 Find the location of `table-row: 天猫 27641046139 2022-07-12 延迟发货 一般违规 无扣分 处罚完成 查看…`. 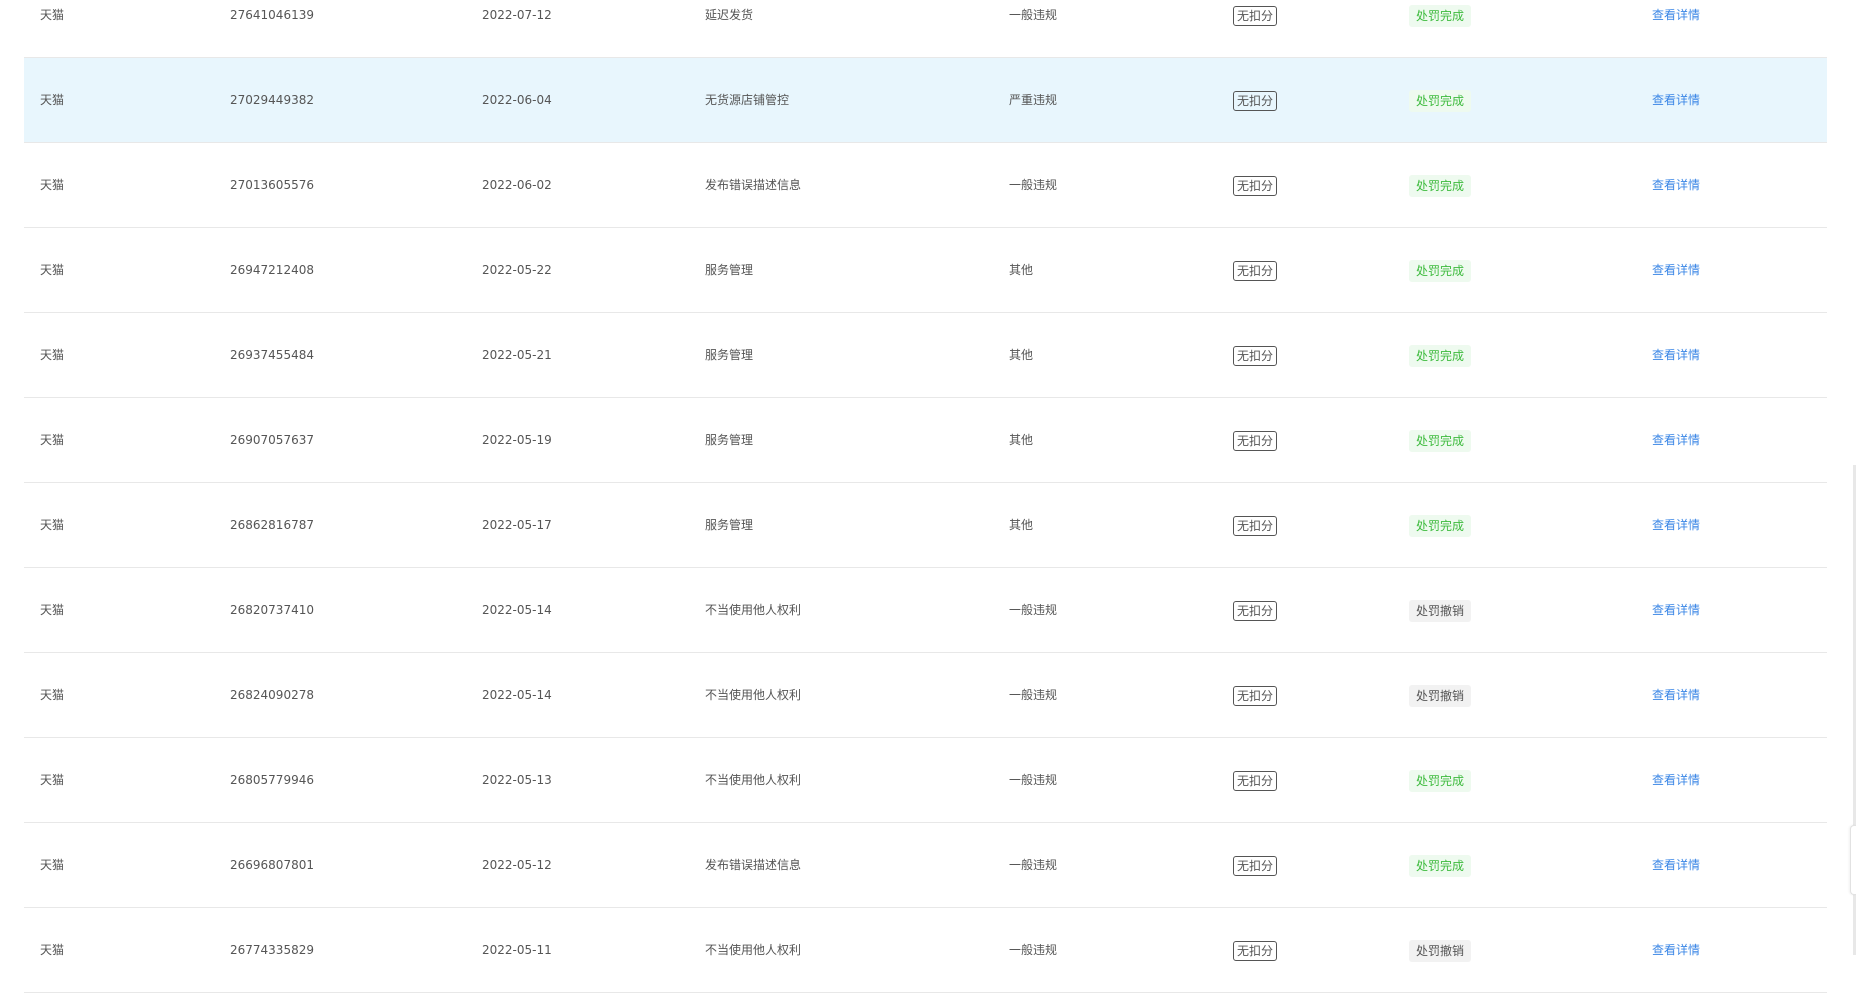

table-row: 天猫 27641046139 2022-07-12 延迟发货 一般违规 无扣分 处罚完成 查看… is located at coordinates (925, 29).